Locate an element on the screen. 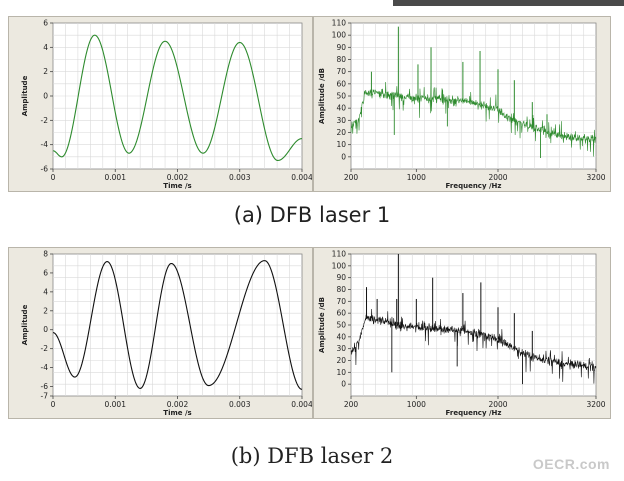  y-tick-label: -7 is located at coordinates (45, 396).